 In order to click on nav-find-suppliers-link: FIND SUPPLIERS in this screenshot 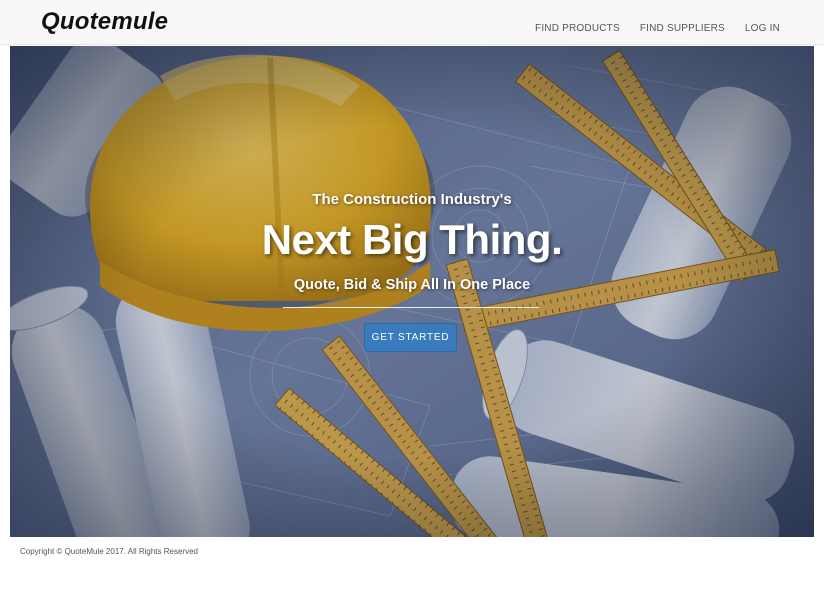, I will do `click(682, 28)`.